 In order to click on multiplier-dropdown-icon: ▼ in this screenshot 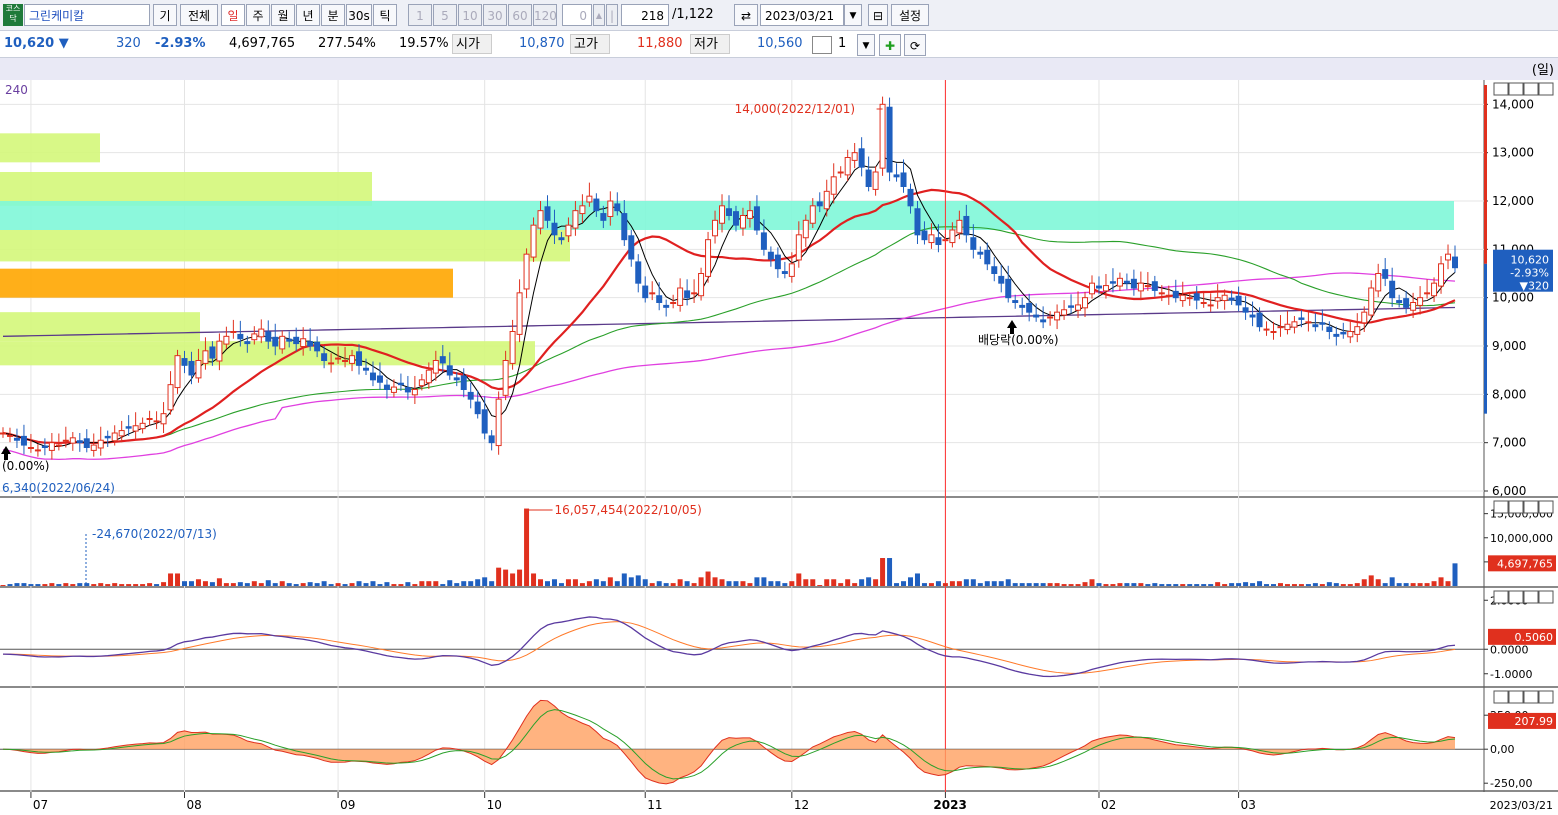, I will do `click(866, 45)`.